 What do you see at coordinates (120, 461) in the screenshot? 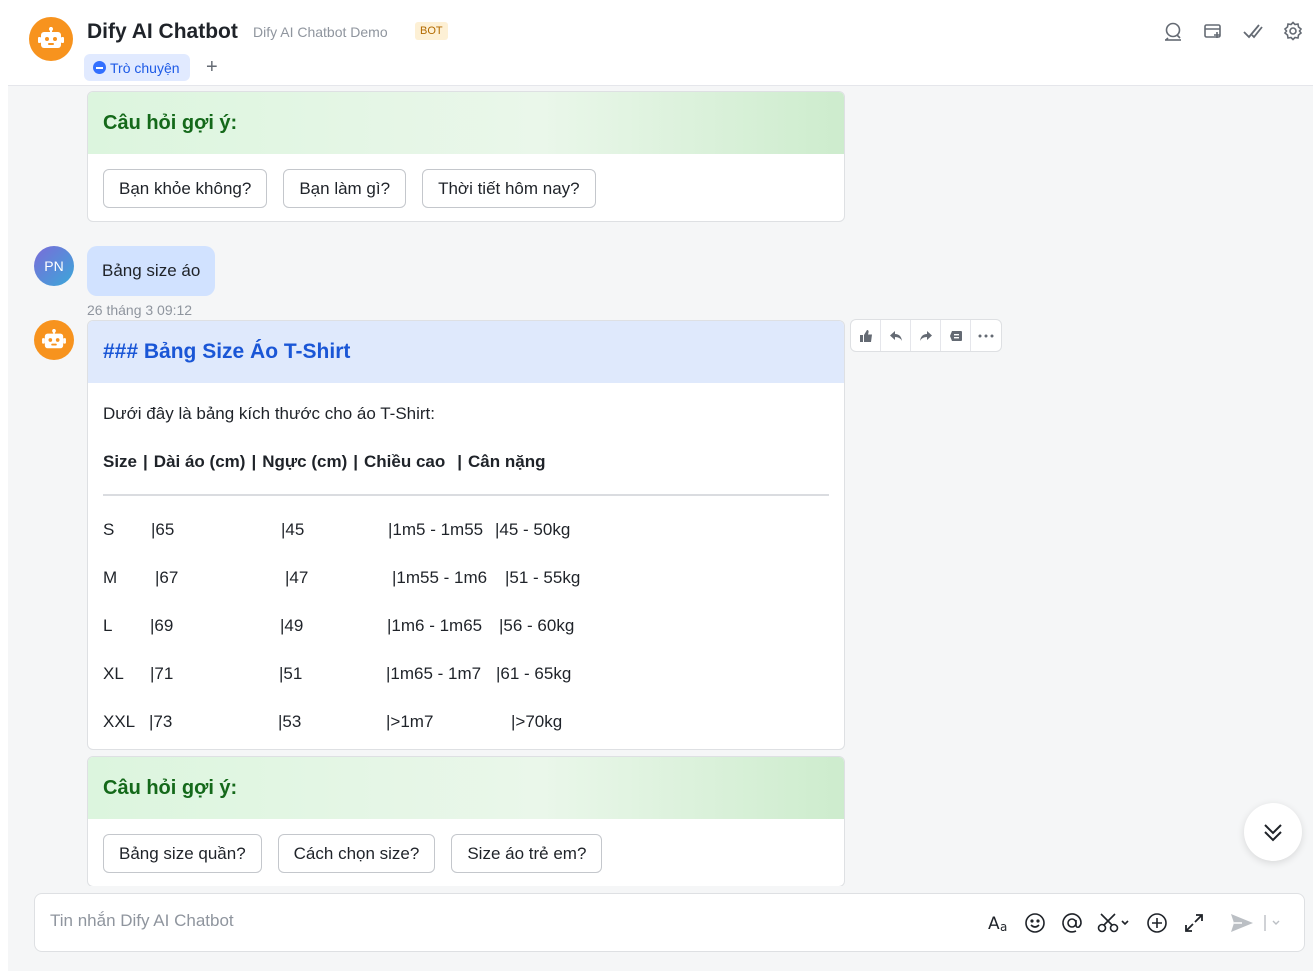
I see `header-cell: Size` at bounding box center [120, 461].